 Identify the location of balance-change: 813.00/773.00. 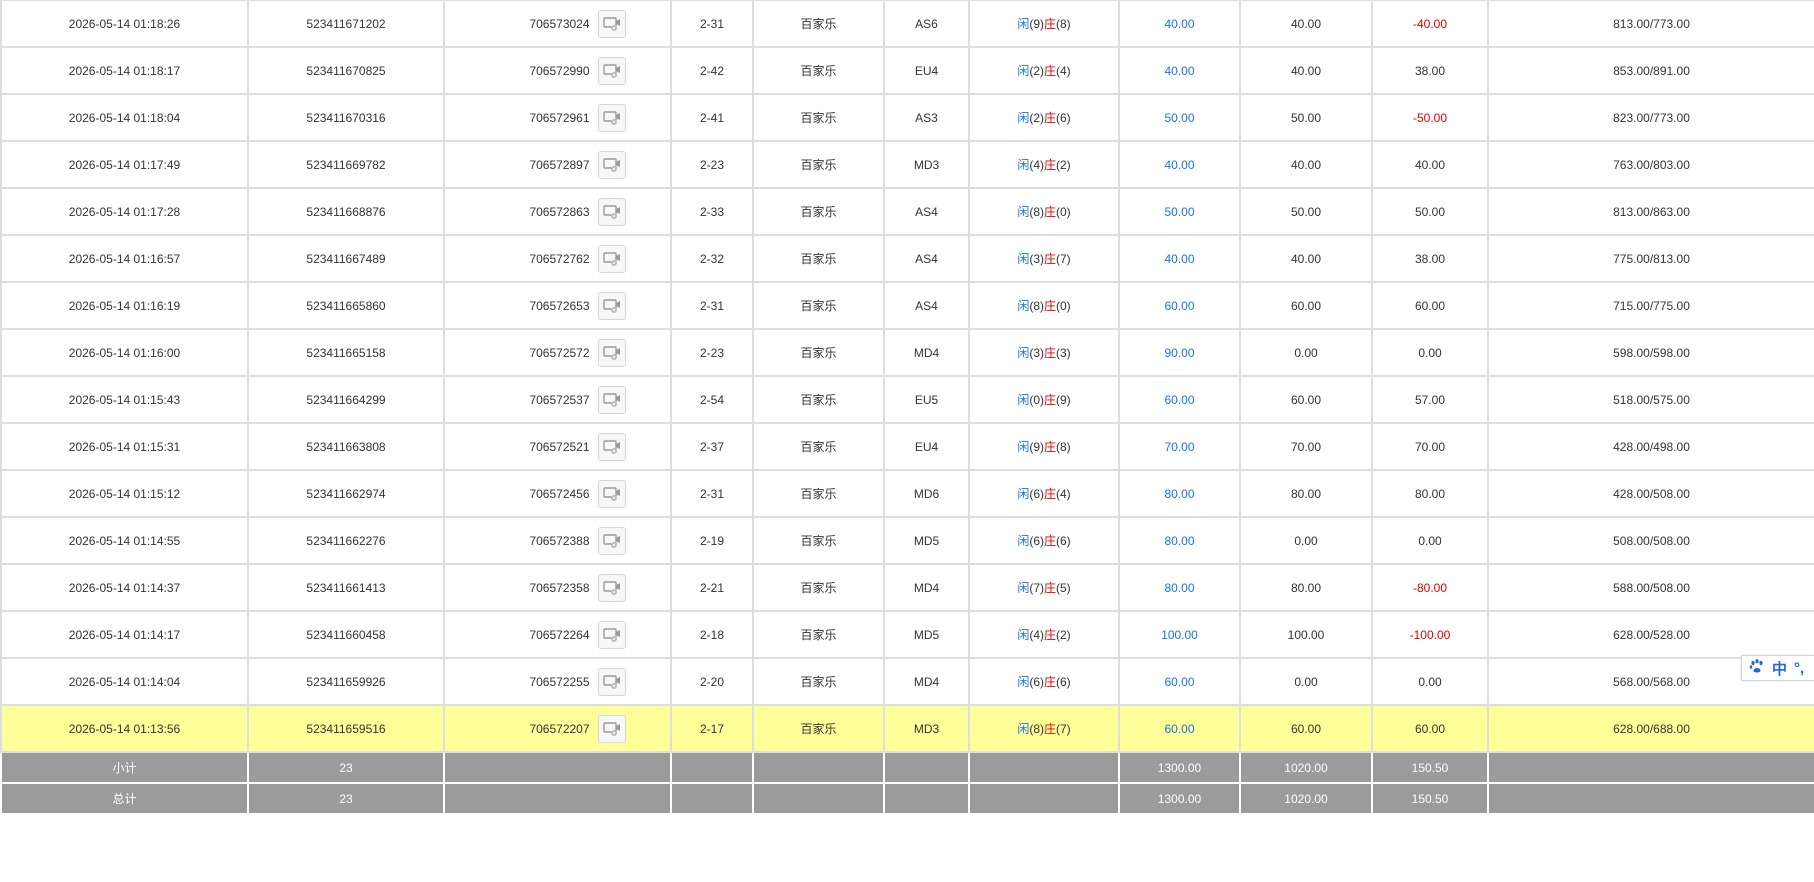
(1650, 24).